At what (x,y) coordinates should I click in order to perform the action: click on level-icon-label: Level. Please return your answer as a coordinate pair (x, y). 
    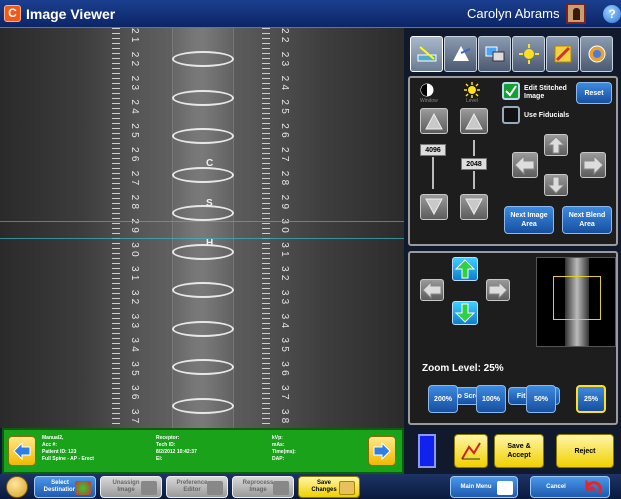
    Looking at the image, I should click on (472, 101).